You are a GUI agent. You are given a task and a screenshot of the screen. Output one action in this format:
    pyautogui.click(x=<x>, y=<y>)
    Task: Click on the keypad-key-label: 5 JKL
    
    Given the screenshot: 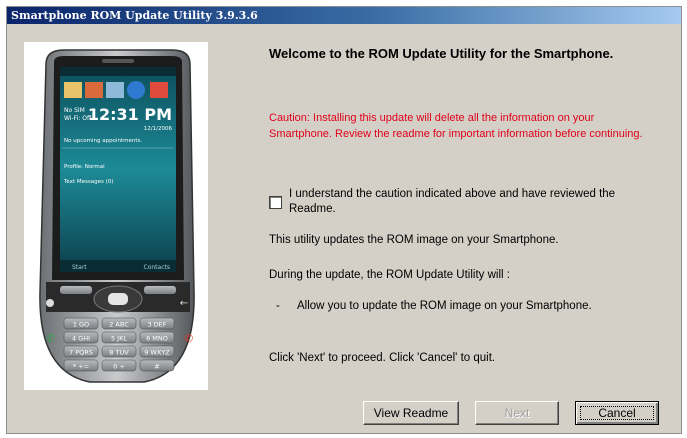 What is the action you would take?
    pyautogui.click(x=119, y=339)
    